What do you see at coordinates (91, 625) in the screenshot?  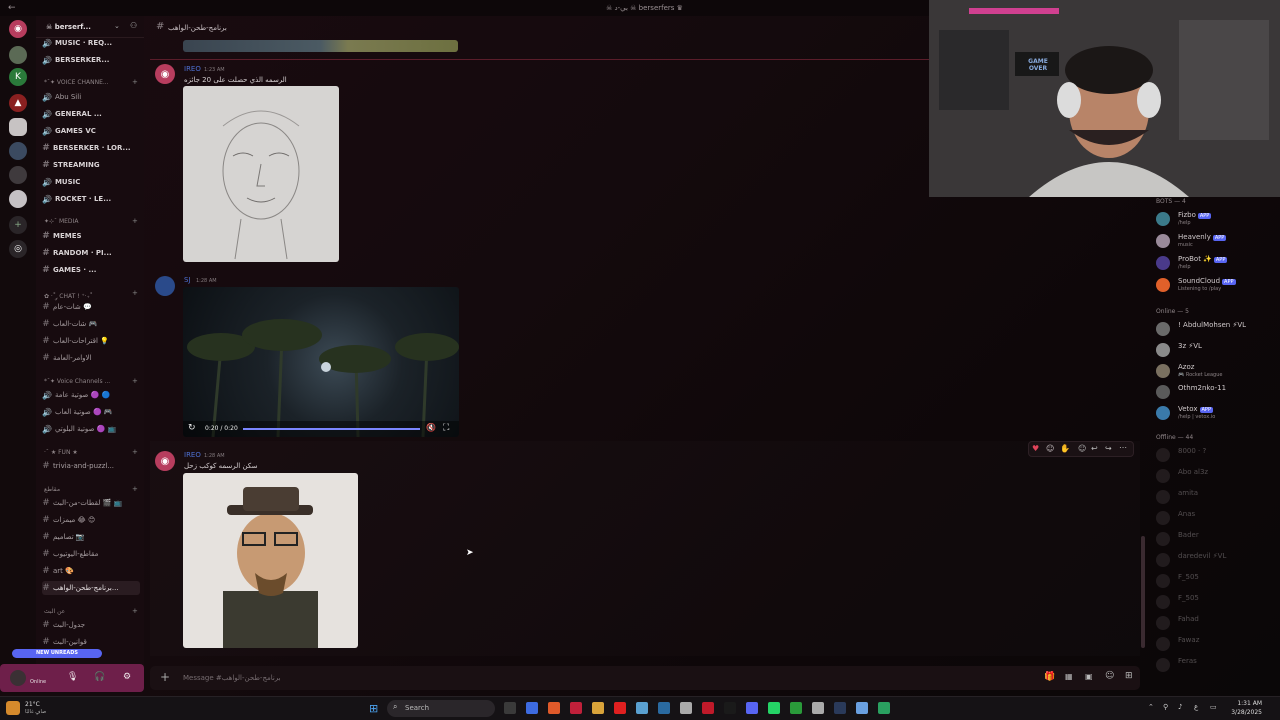 I see `channel-item: # جدول-البث` at bounding box center [91, 625].